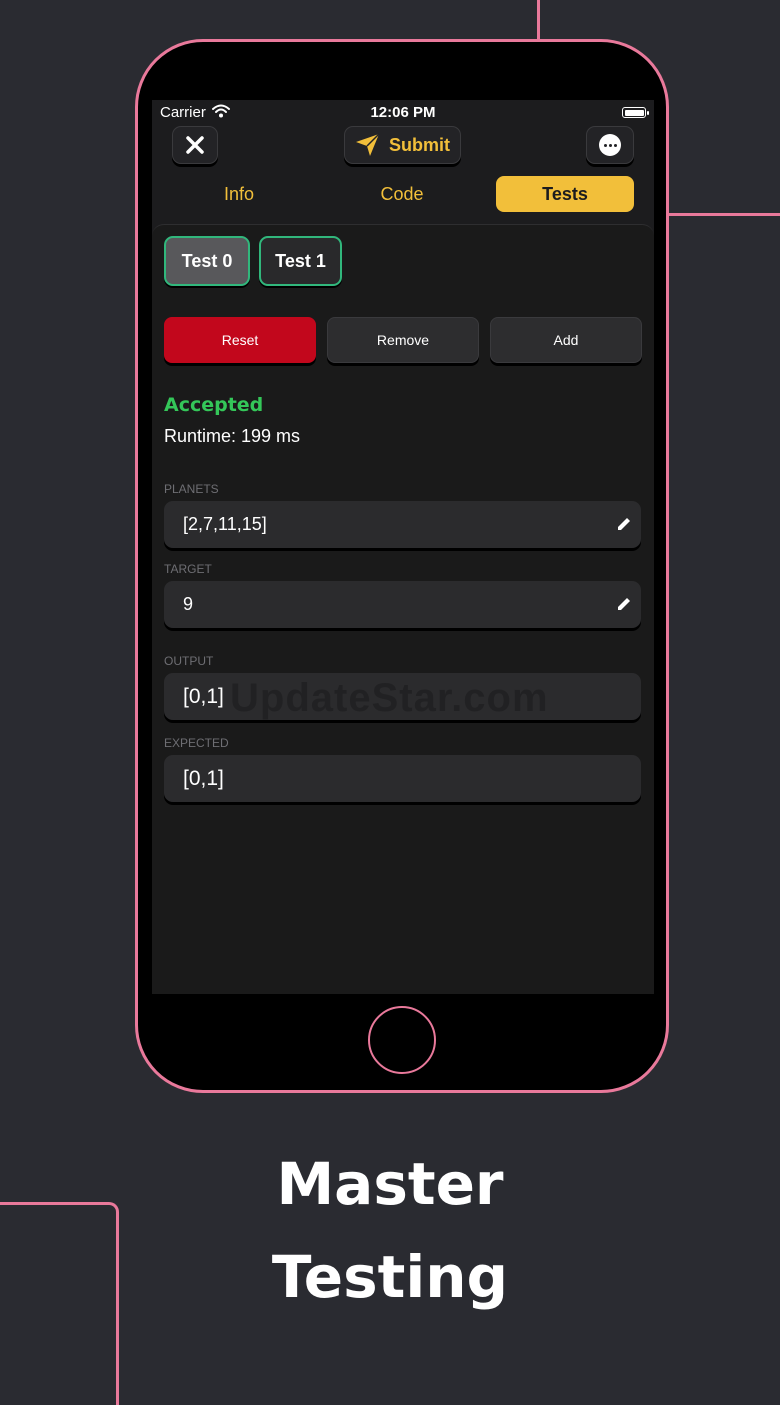  I want to click on watermark: UpdateStar.com, so click(389, 698).